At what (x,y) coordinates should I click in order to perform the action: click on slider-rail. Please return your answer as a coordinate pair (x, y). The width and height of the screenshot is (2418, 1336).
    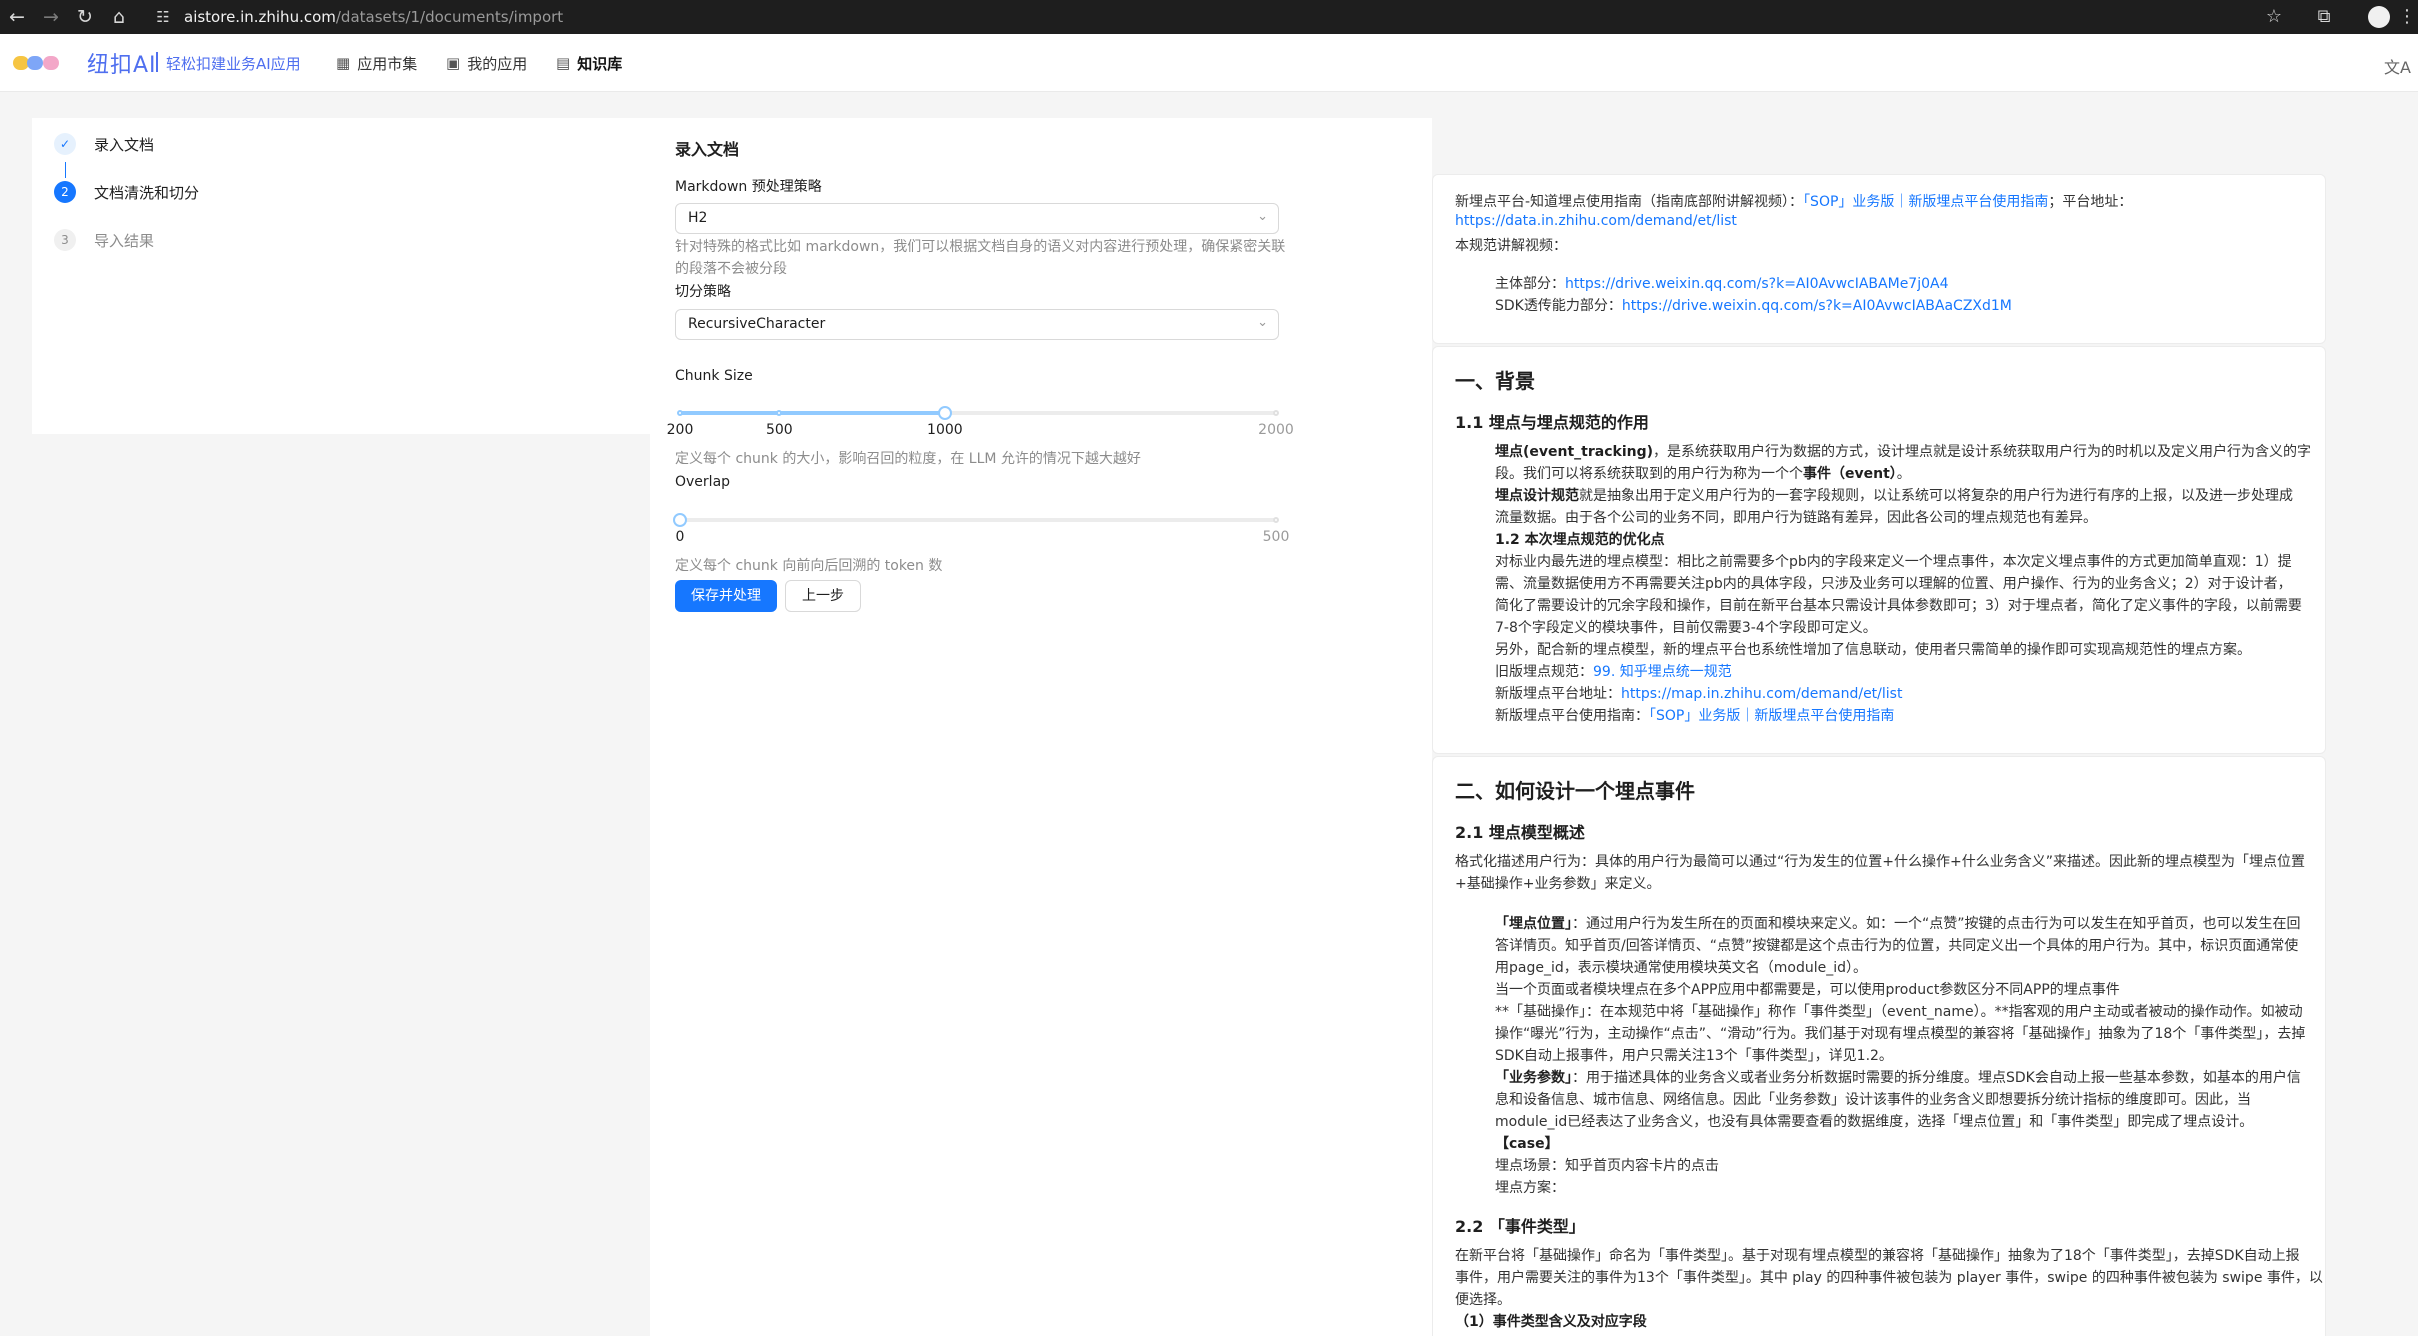
    Looking at the image, I should click on (978, 520).